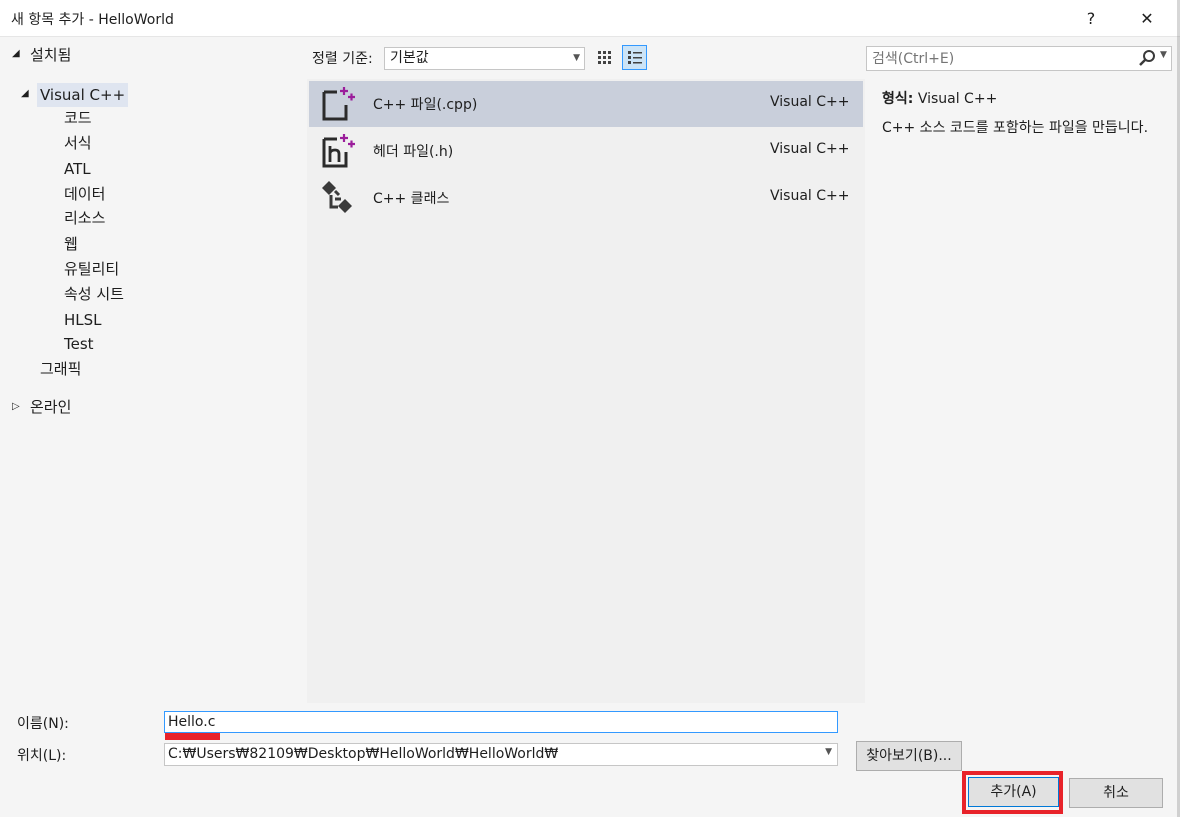  What do you see at coordinates (338, 151) in the screenshot?
I see `header-file-icon` at bounding box center [338, 151].